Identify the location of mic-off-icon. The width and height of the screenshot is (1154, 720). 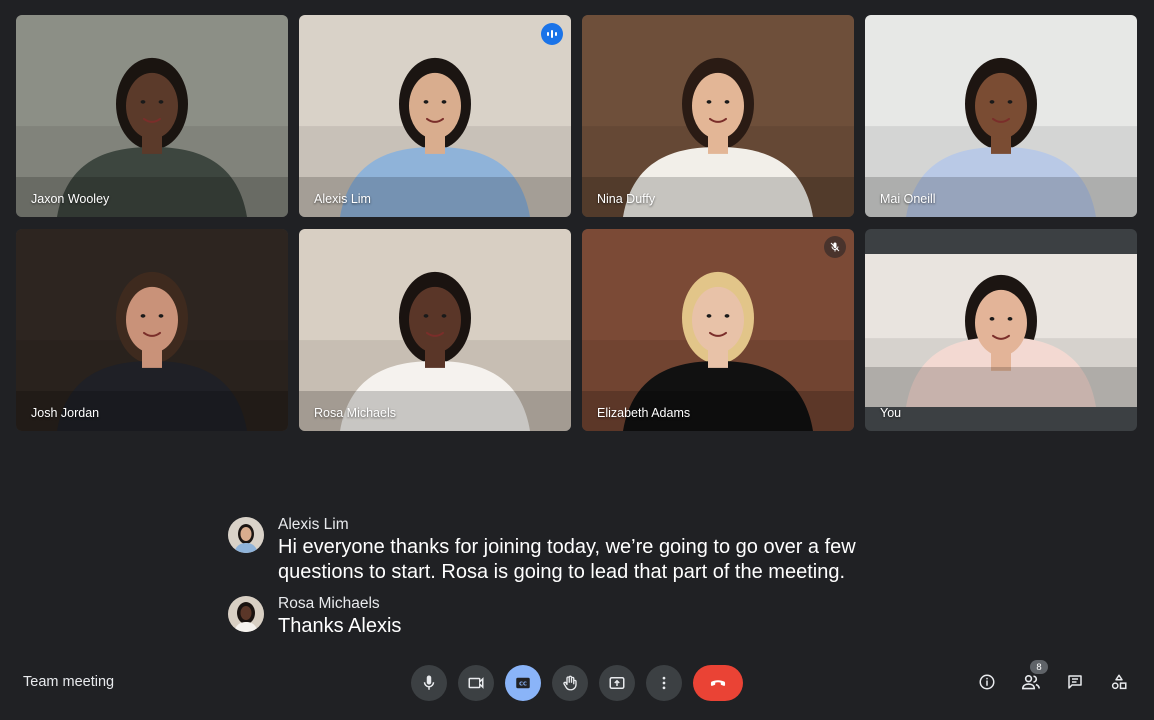
(835, 247).